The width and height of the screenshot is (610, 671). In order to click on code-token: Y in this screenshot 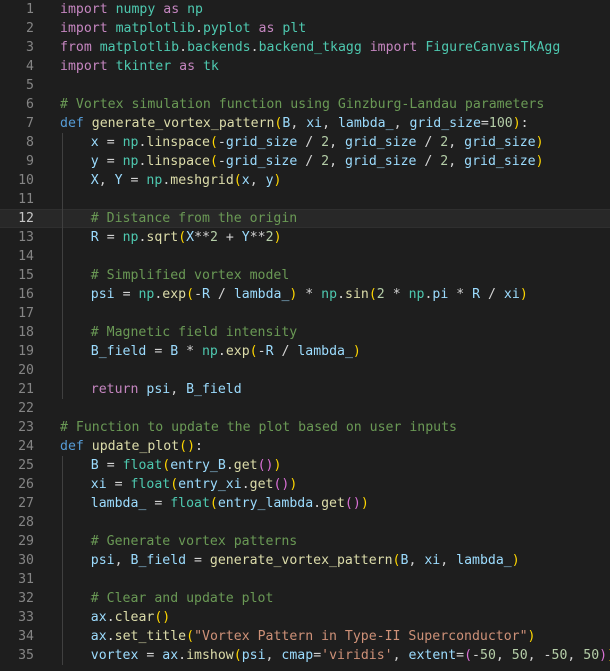, I will do `click(118, 180)`.